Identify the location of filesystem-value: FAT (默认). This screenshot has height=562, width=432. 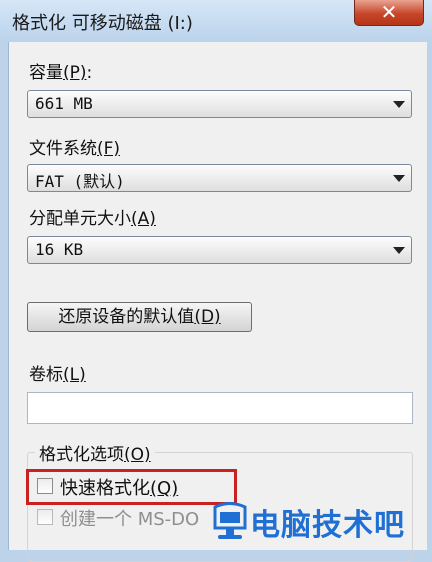
(80, 181).